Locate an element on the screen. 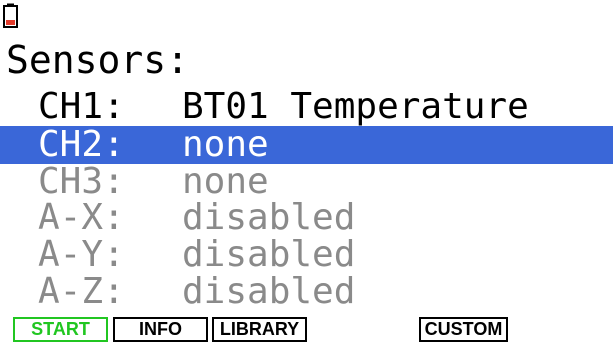 The width and height of the screenshot is (613, 346). channel-row-ay: A-Y: disabled is located at coordinates (306, 255).